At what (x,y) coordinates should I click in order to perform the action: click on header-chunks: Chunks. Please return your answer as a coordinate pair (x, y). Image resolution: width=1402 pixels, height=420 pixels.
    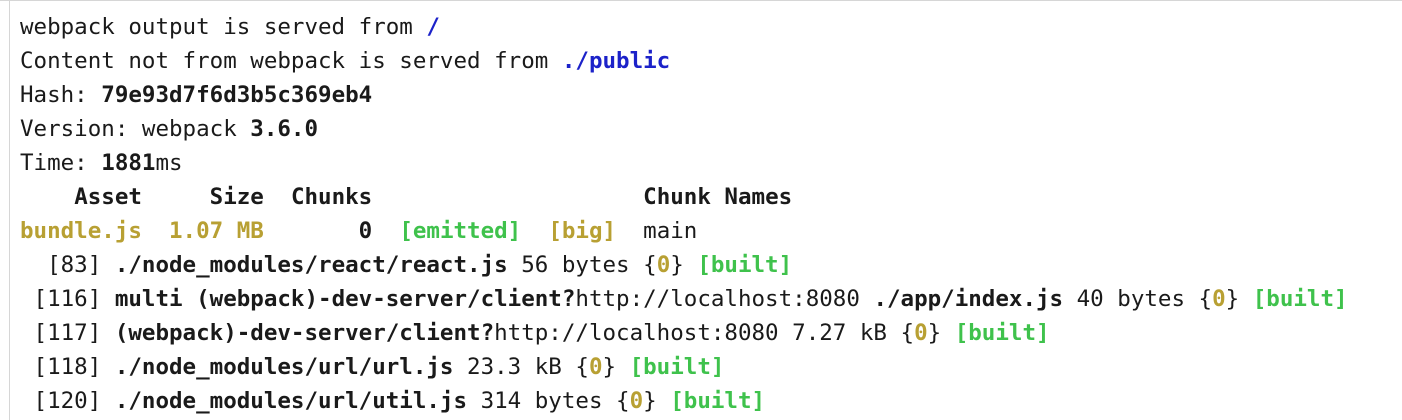
    Looking at the image, I should click on (331, 197).